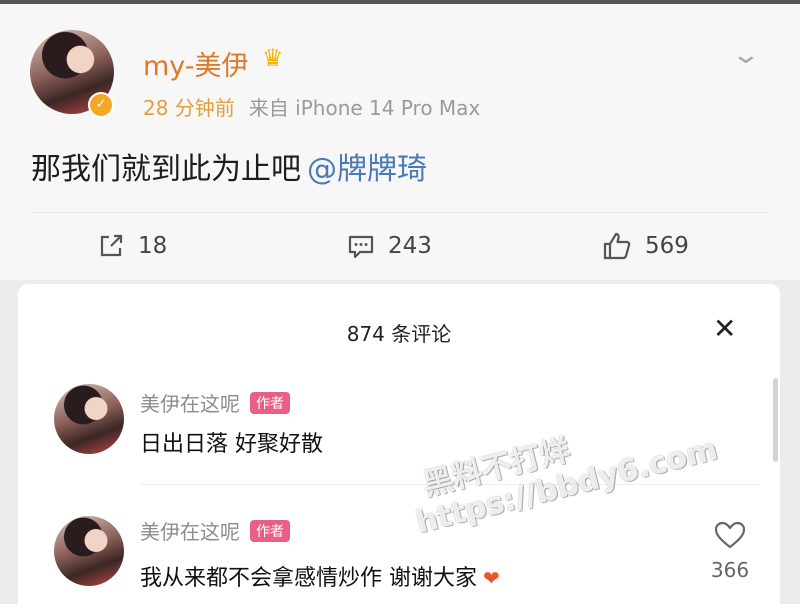  What do you see at coordinates (730, 551) in the screenshot?
I see `comment-like-button: 366` at bounding box center [730, 551].